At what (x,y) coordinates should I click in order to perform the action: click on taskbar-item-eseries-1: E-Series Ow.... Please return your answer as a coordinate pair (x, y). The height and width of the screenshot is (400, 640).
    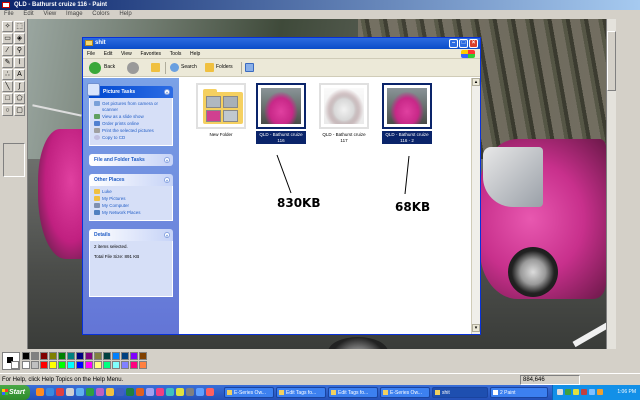
    Looking at the image, I should click on (249, 392).